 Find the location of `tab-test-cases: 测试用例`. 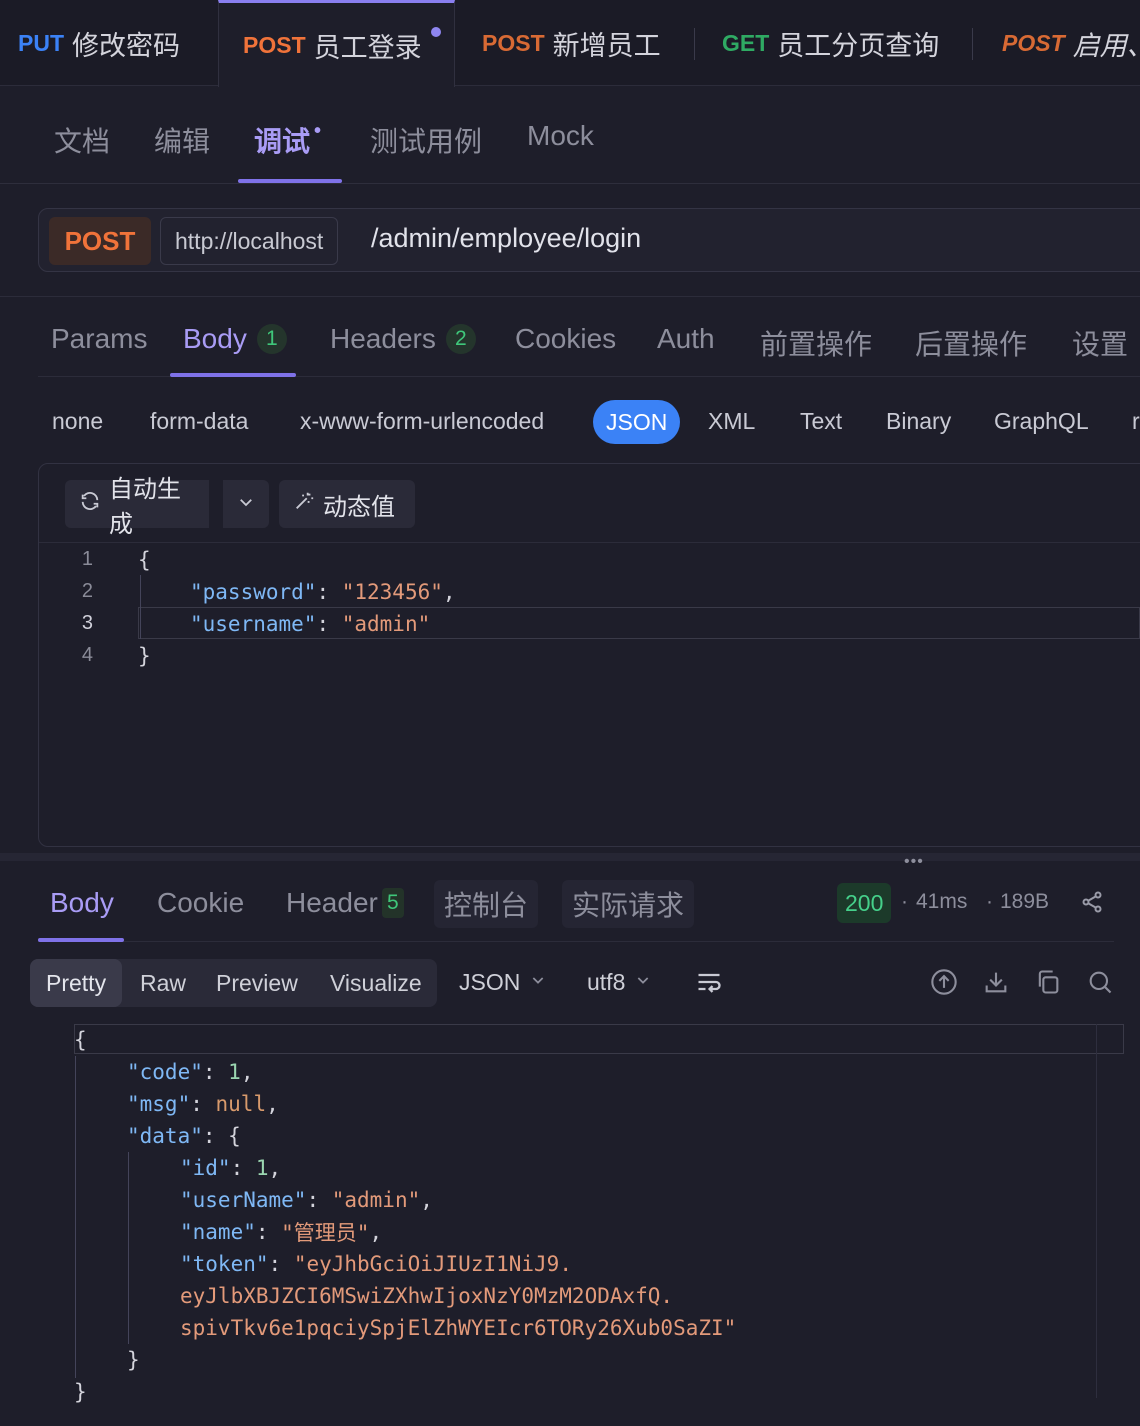

tab-test-cases: 测试用例 is located at coordinates (426, 140).